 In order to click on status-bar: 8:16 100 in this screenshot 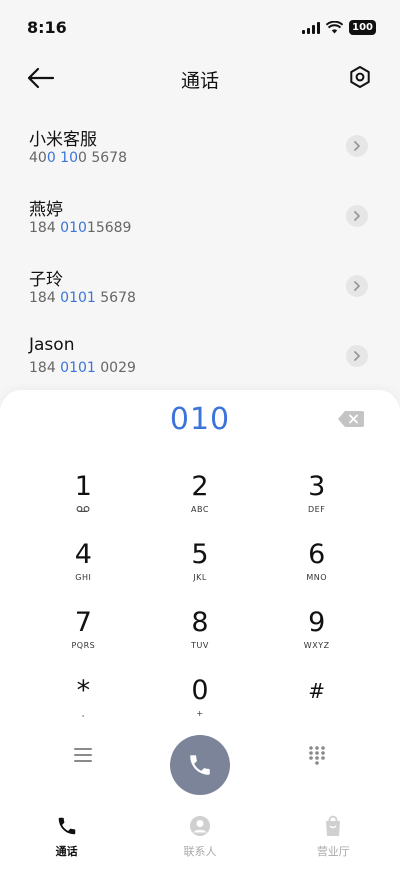, I will do `click(200, 28)`.